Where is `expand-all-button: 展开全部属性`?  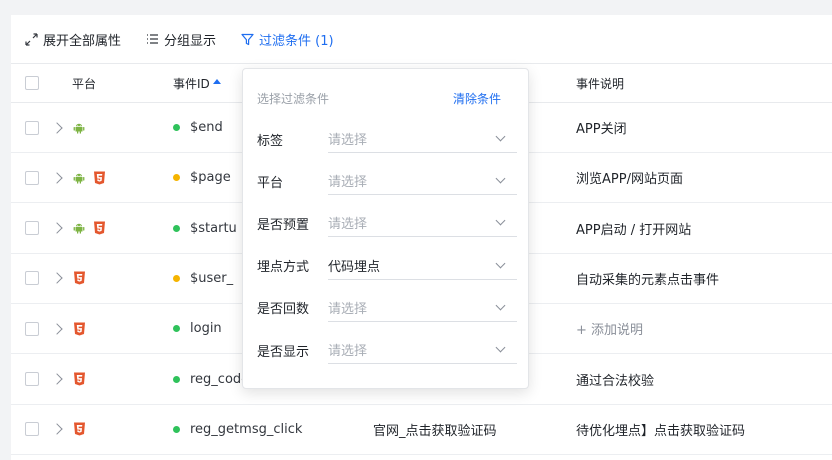
expand-all-button: 展开全部属性 is located at coordinates (72, 39).